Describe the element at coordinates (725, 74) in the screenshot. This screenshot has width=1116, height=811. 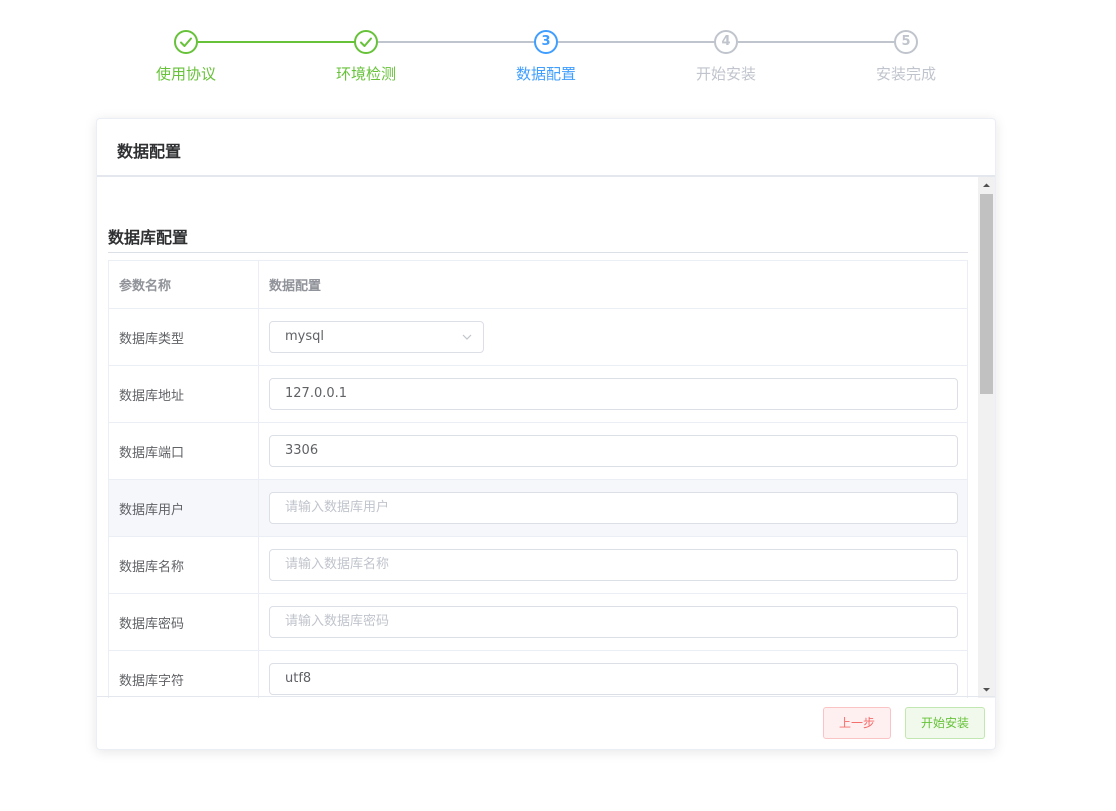
I see `step-4-title: 开始安装` at that location.